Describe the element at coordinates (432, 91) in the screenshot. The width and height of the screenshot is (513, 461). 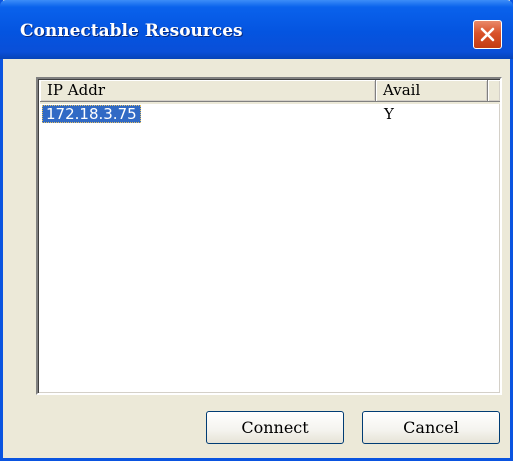
I see `column-header-avail: Avail` at that location.